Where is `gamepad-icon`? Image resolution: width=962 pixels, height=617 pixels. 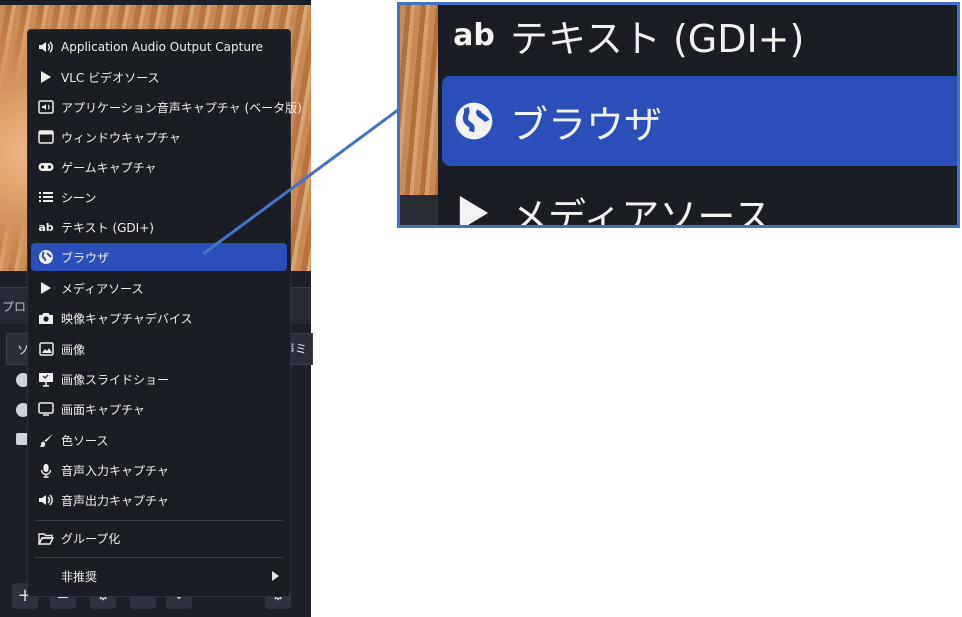
gamepad-icon is located at coordinates (46, 167).